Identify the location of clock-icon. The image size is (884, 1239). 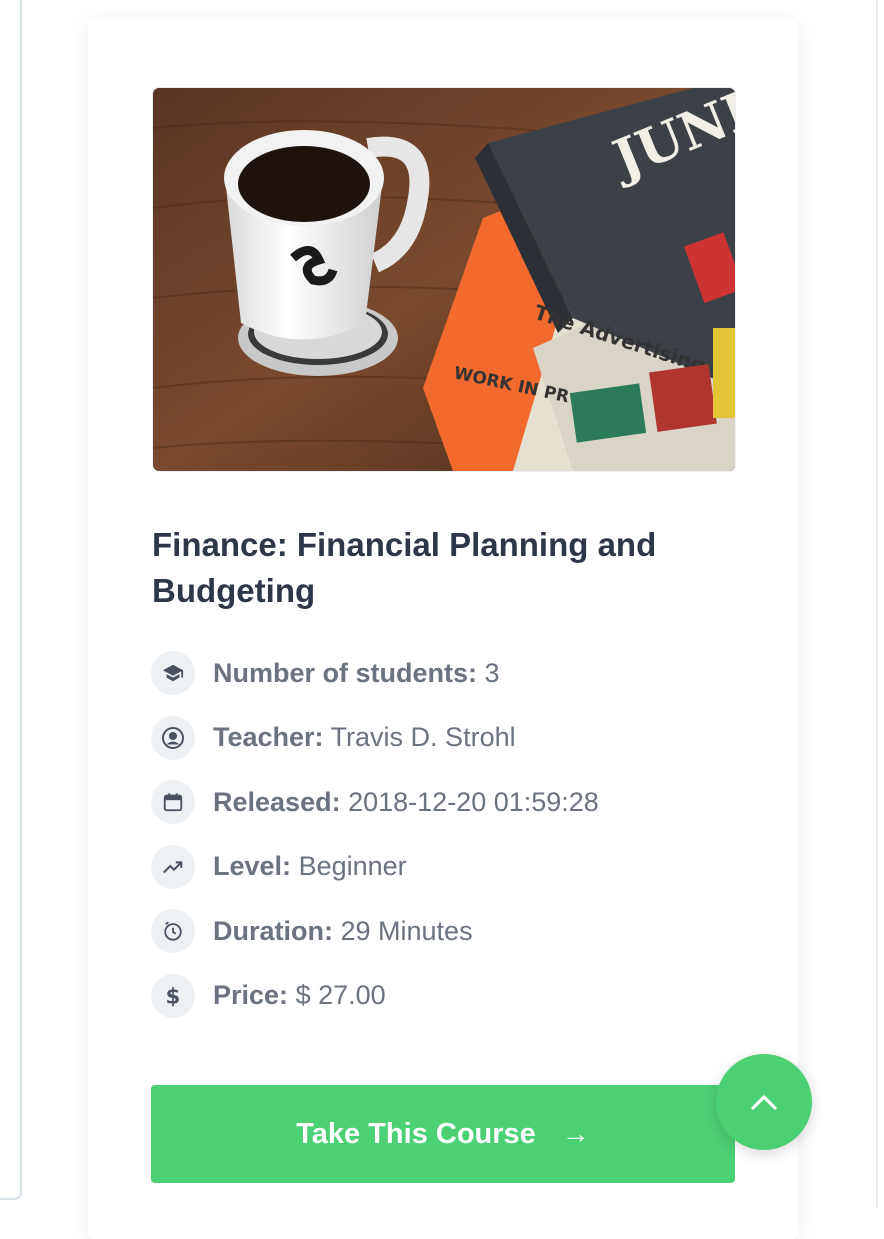
(173, 931).